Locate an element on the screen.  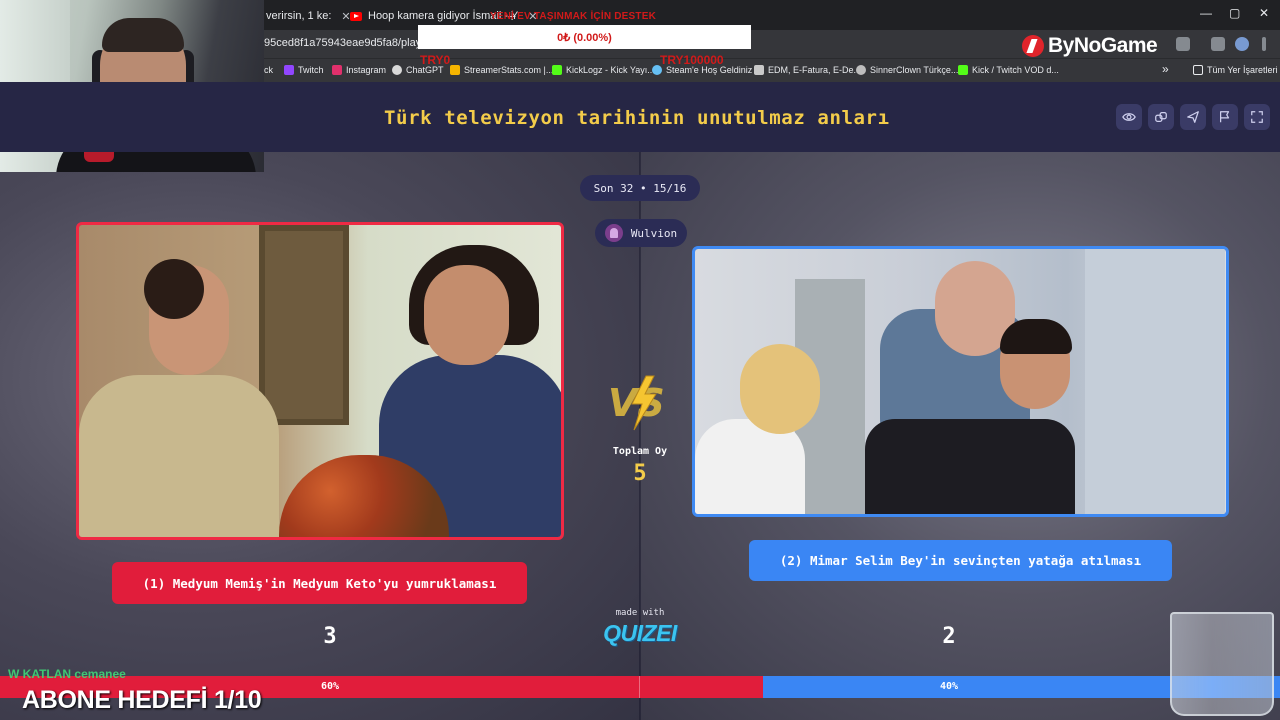
sponsor-name: ByNoGame is located at coordinates (1103, 45).